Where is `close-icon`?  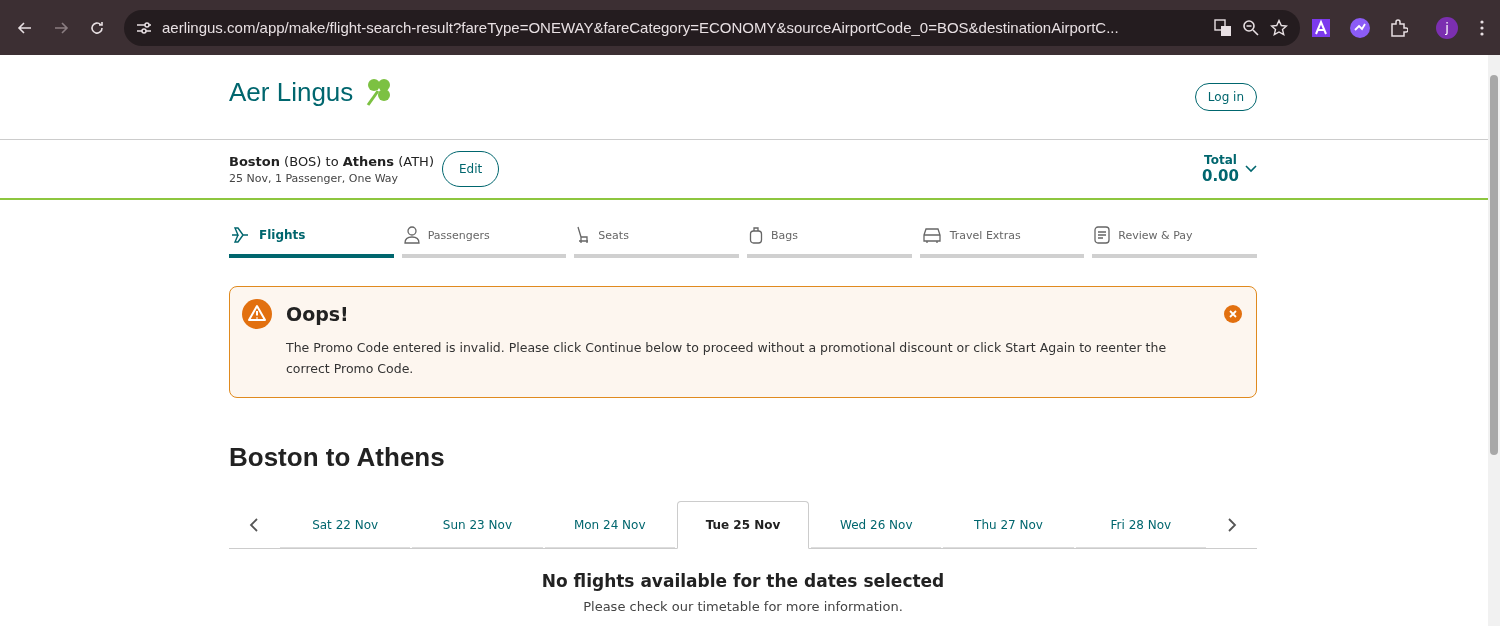 close-icon is located at coordinates (1233, 314).